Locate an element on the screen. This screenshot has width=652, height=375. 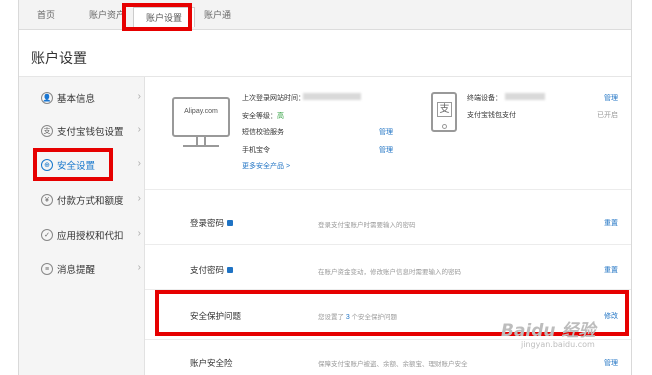
redacted-login-time is located at coordinates (332, 96).